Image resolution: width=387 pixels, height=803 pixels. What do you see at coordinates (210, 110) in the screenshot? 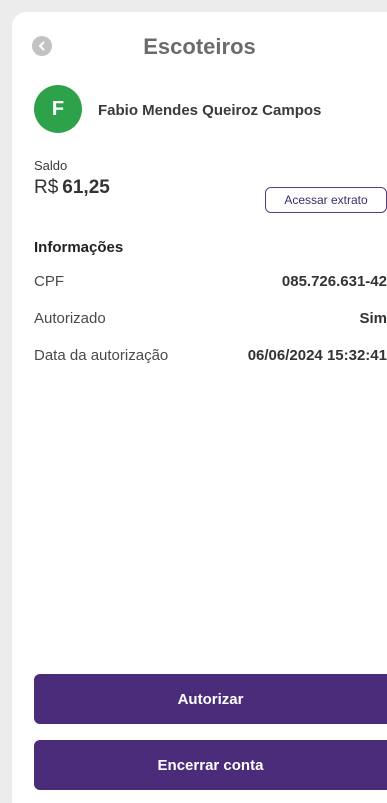
I see `user-name: Fabio Mendes Queiroz Campos` at bounding box center [210, 110].